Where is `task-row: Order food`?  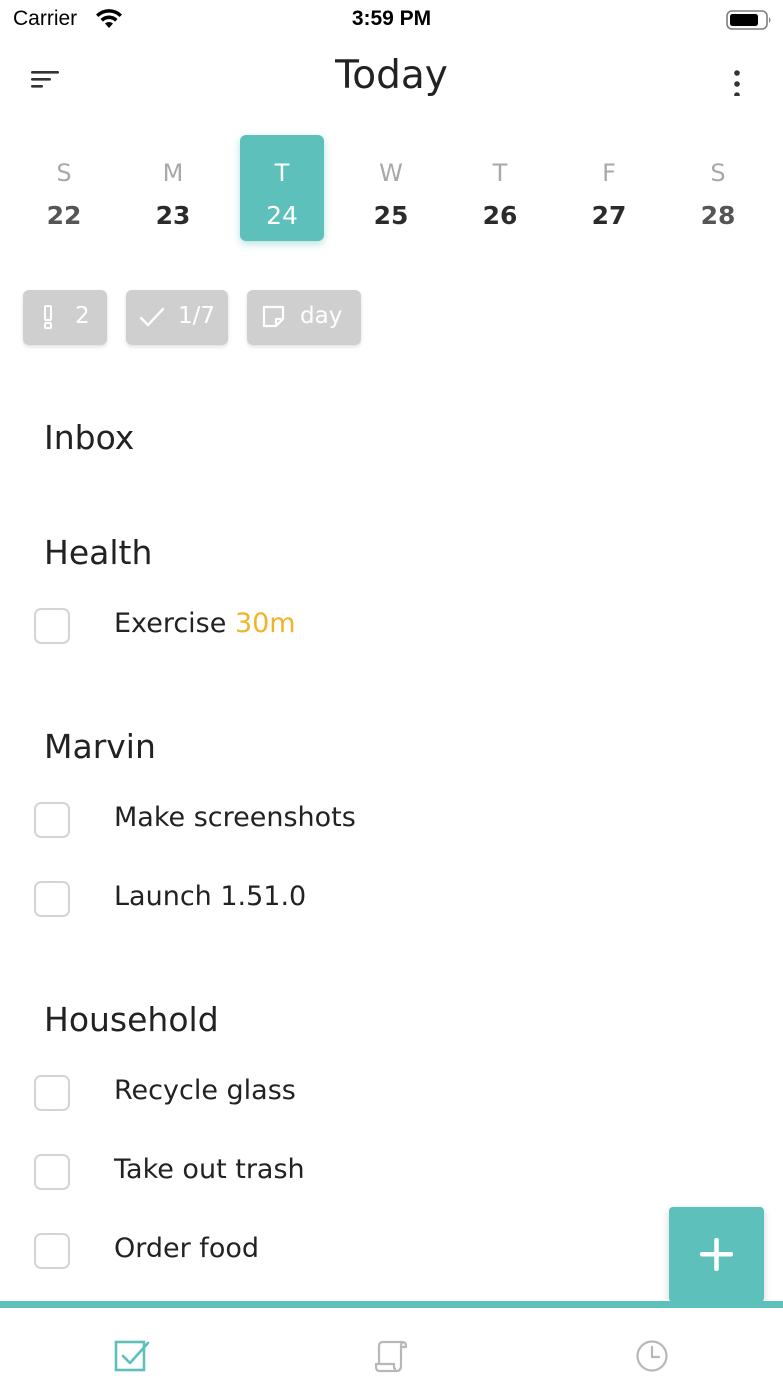 task-row: Order food is located at coordinates (384, 1255).